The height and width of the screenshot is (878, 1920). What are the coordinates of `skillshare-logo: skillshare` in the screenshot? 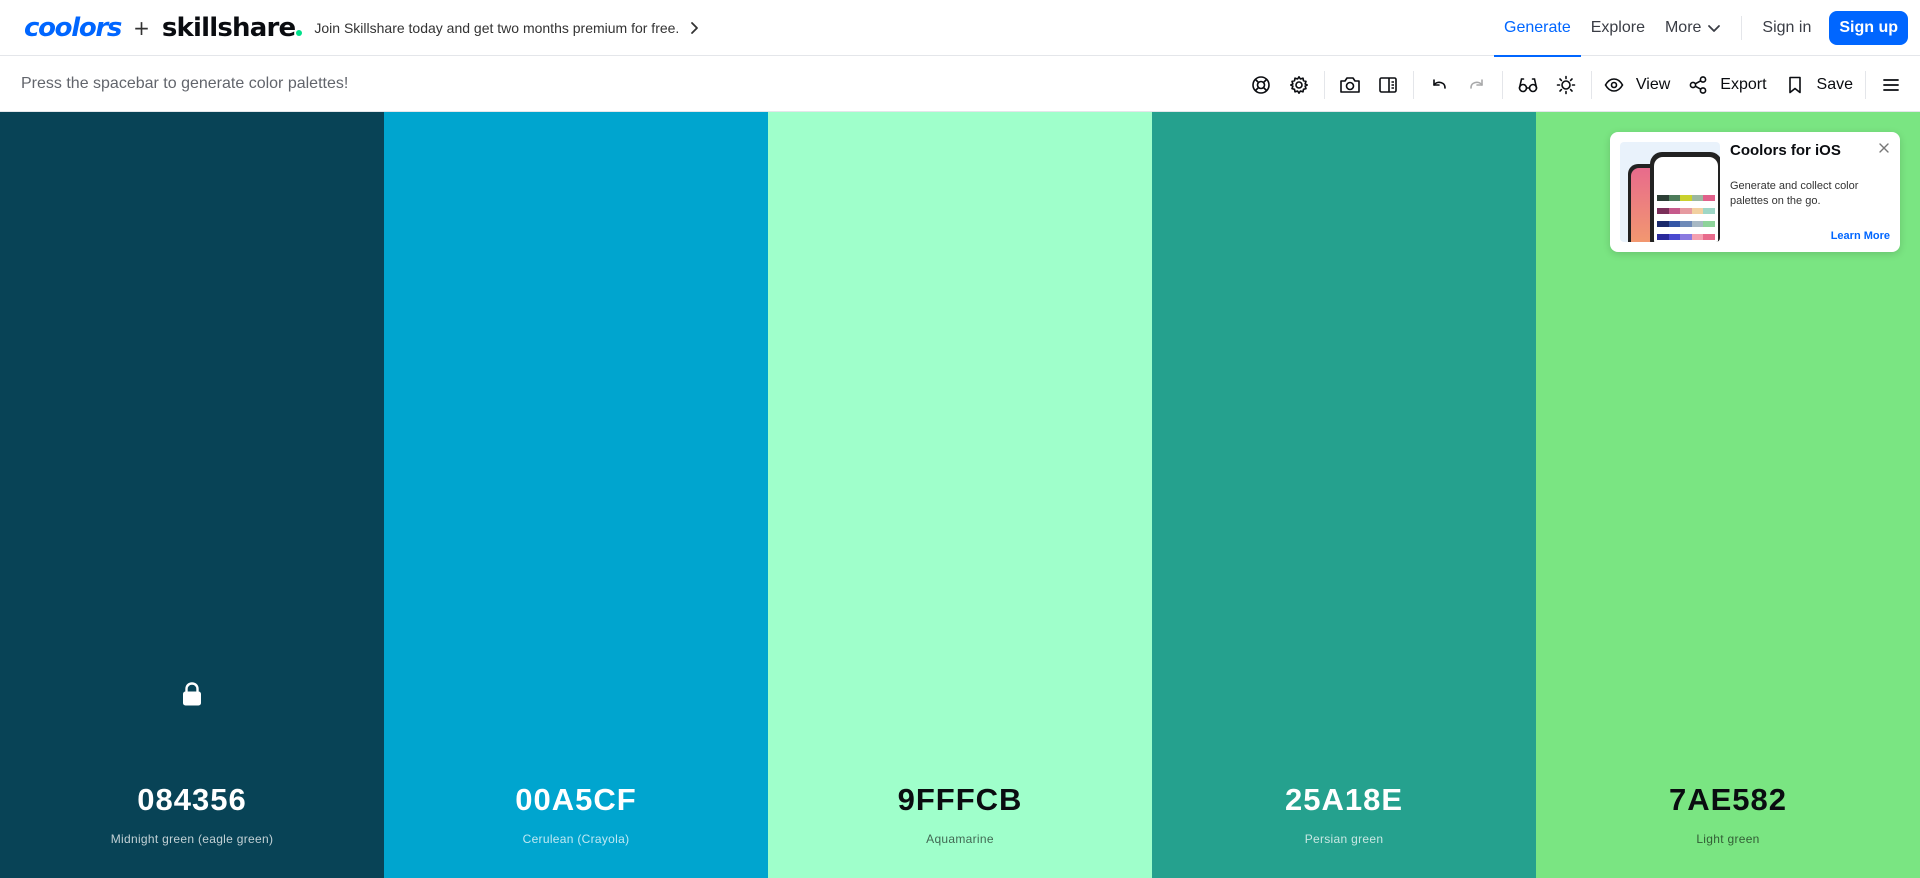 It's located at (232, 28).